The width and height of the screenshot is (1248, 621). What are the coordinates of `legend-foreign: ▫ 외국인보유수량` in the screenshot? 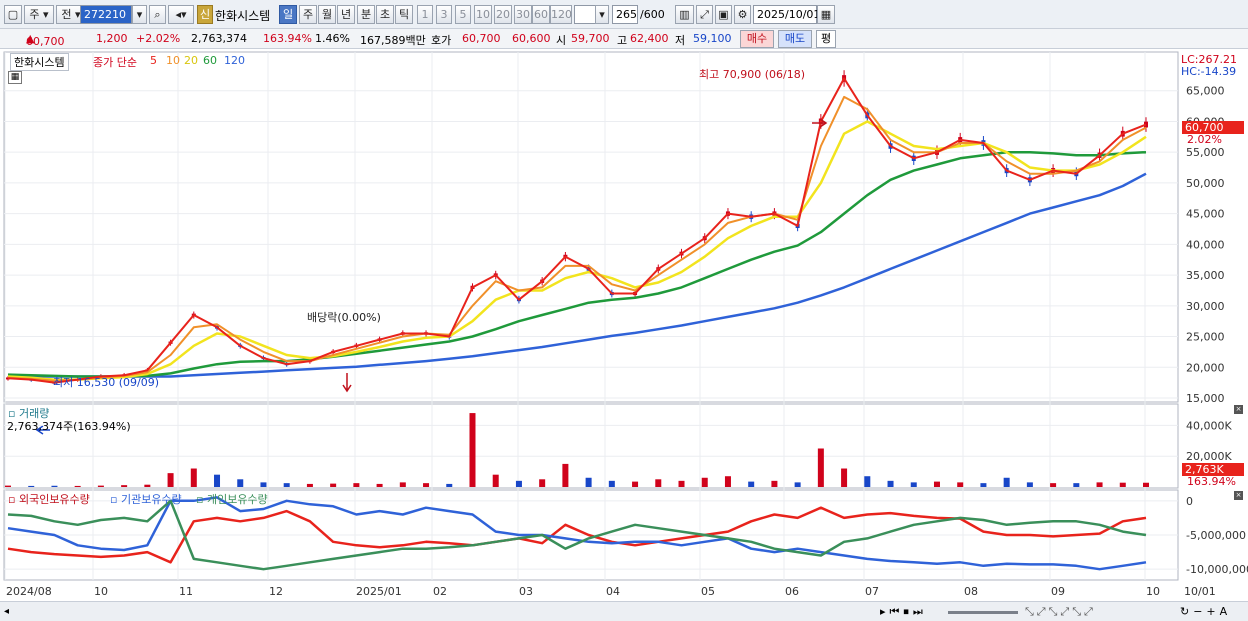 It's located at (49, 499).